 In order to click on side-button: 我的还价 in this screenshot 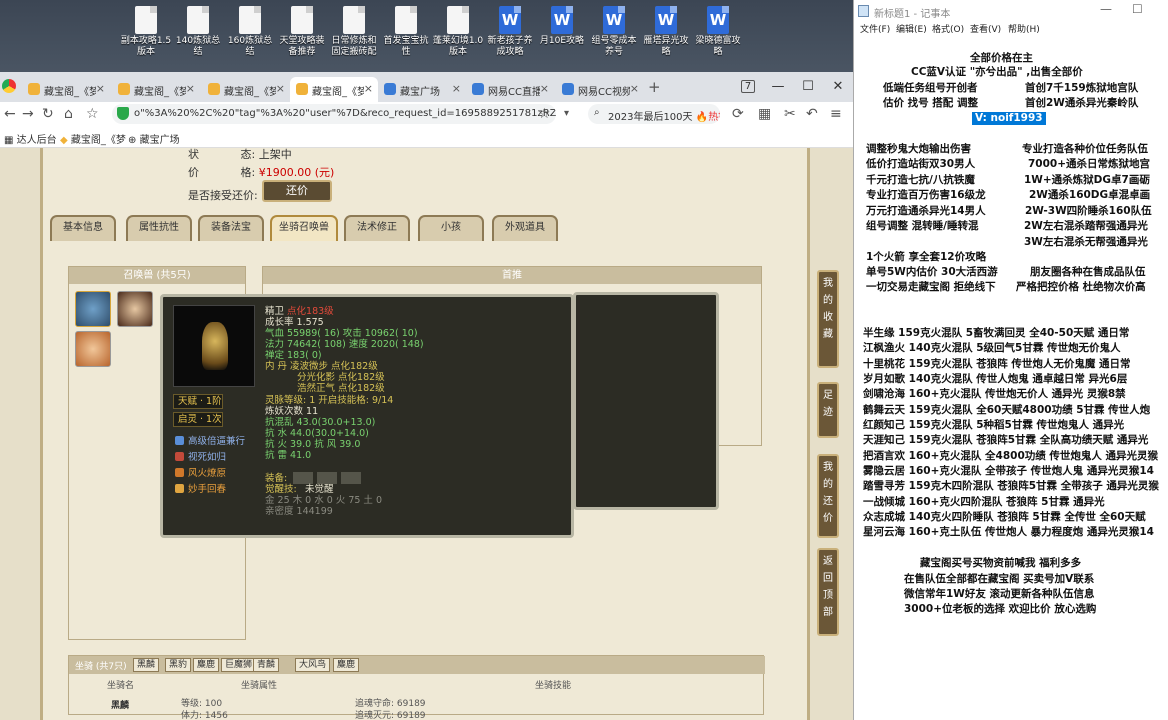, I will do `click(828, 496)`.